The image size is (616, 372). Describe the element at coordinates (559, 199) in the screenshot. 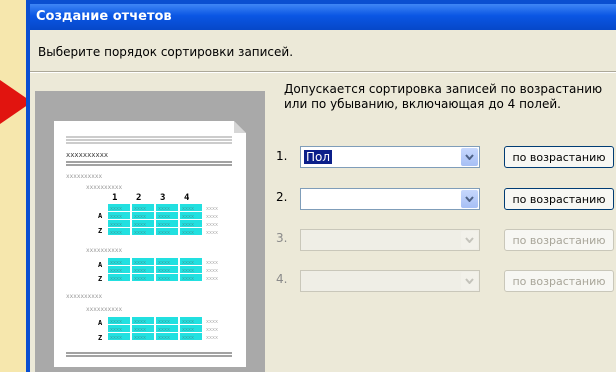

I see `sort-order-2-button: по возрастанию` at that location.